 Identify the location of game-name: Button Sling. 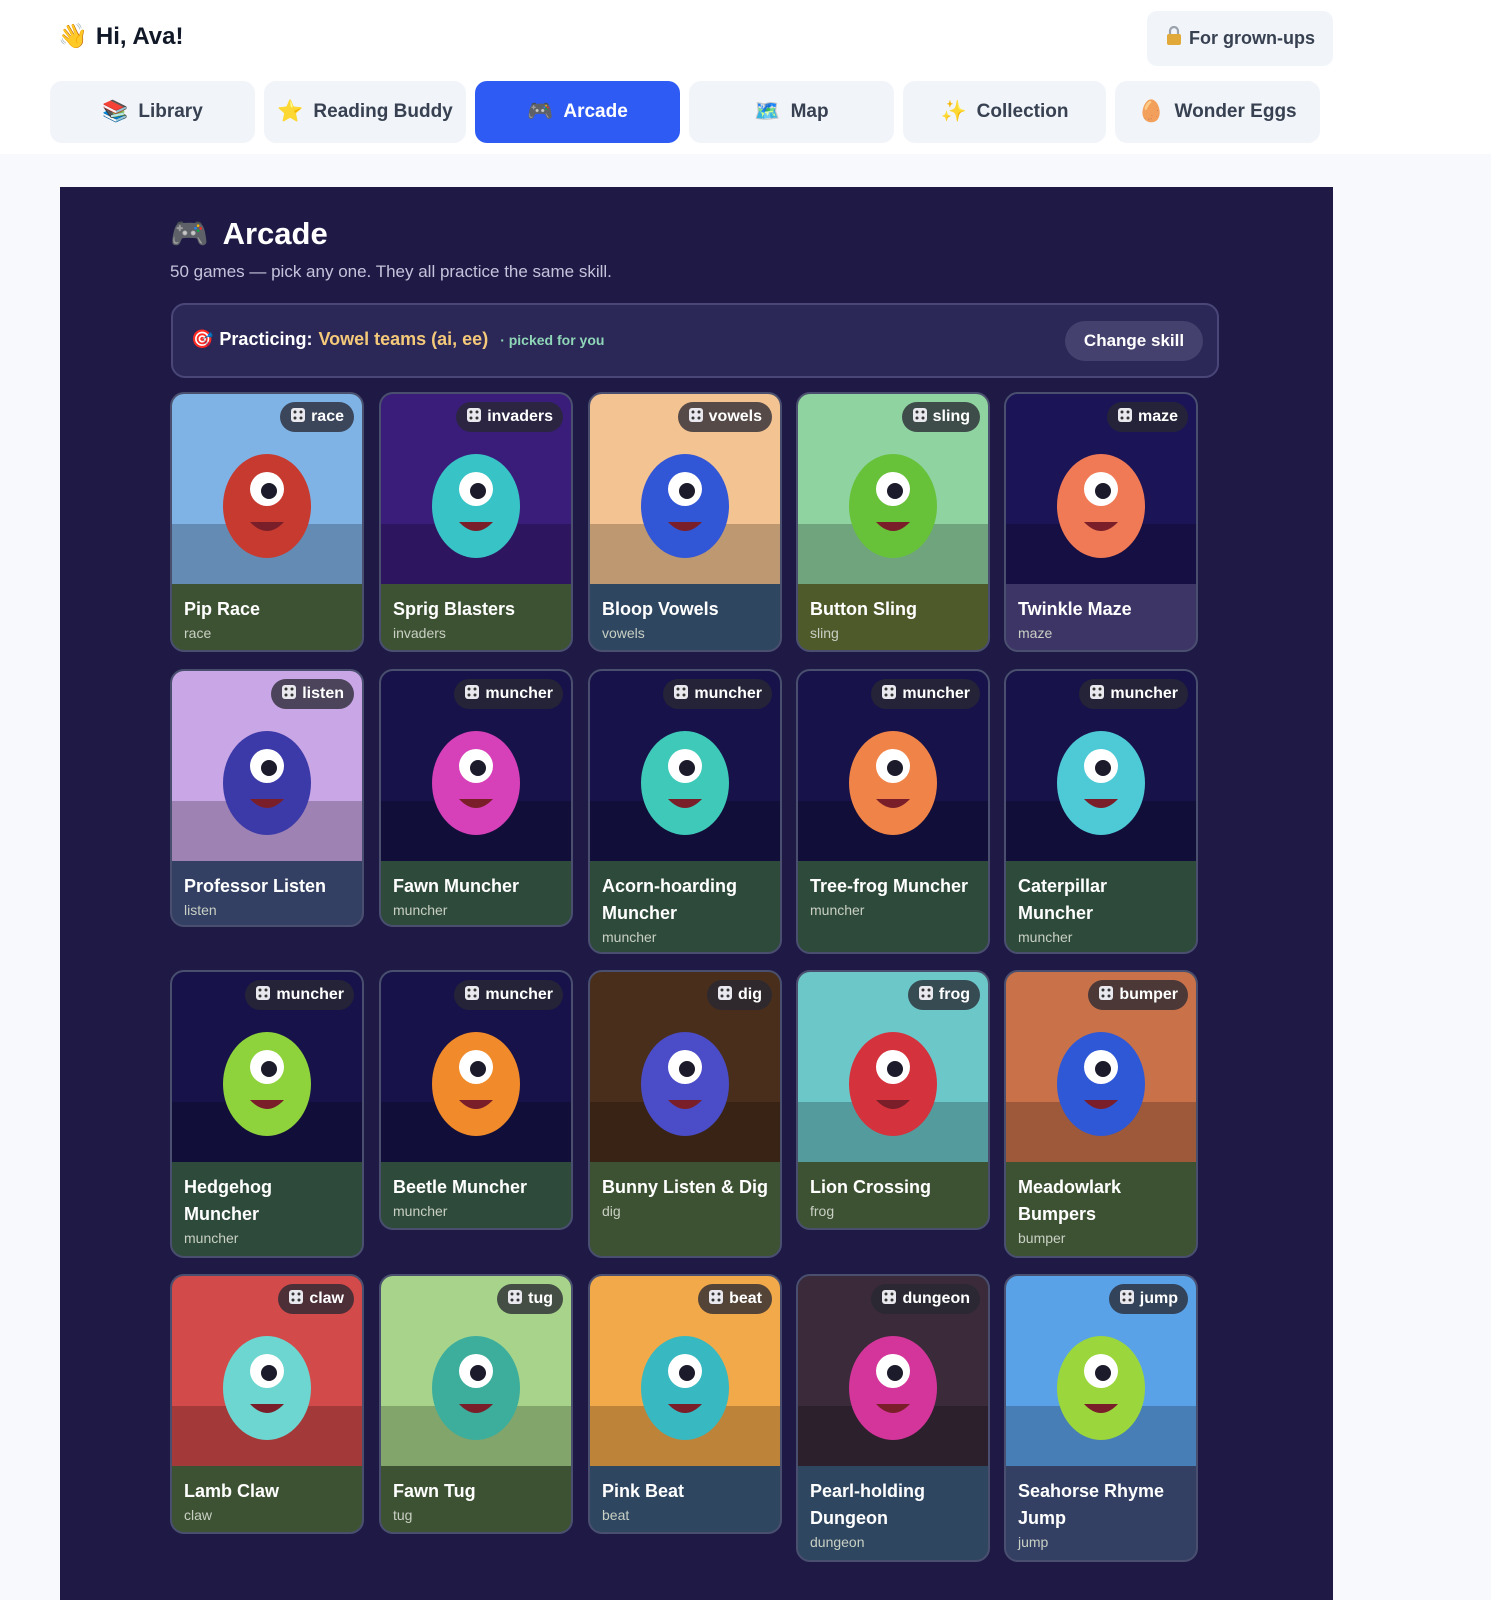
(863, 609).